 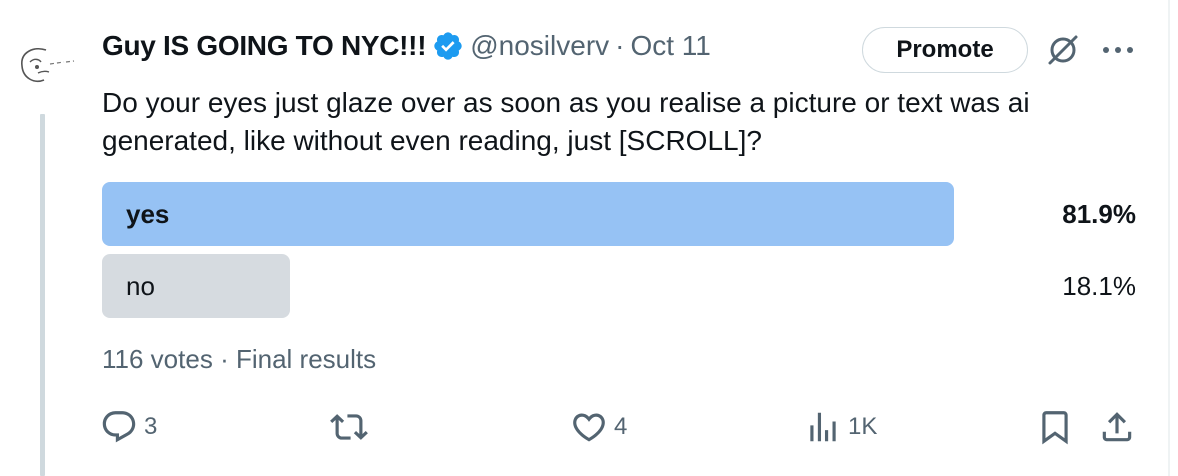 I want to click on verified-badge-icon, so click(x=448, y=46).